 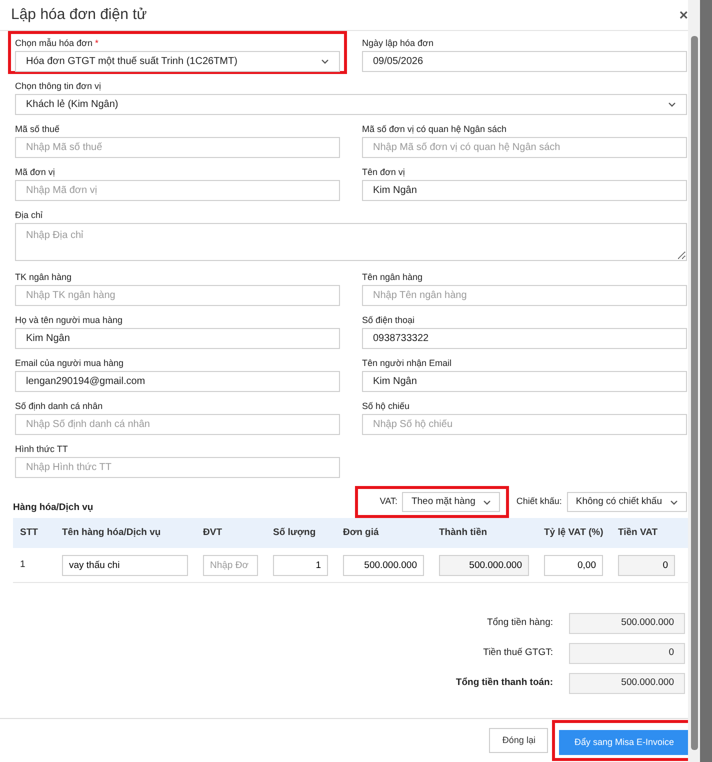 I want to click on input-field: Nhập Mã số thuế, so click(x=177, y=147).